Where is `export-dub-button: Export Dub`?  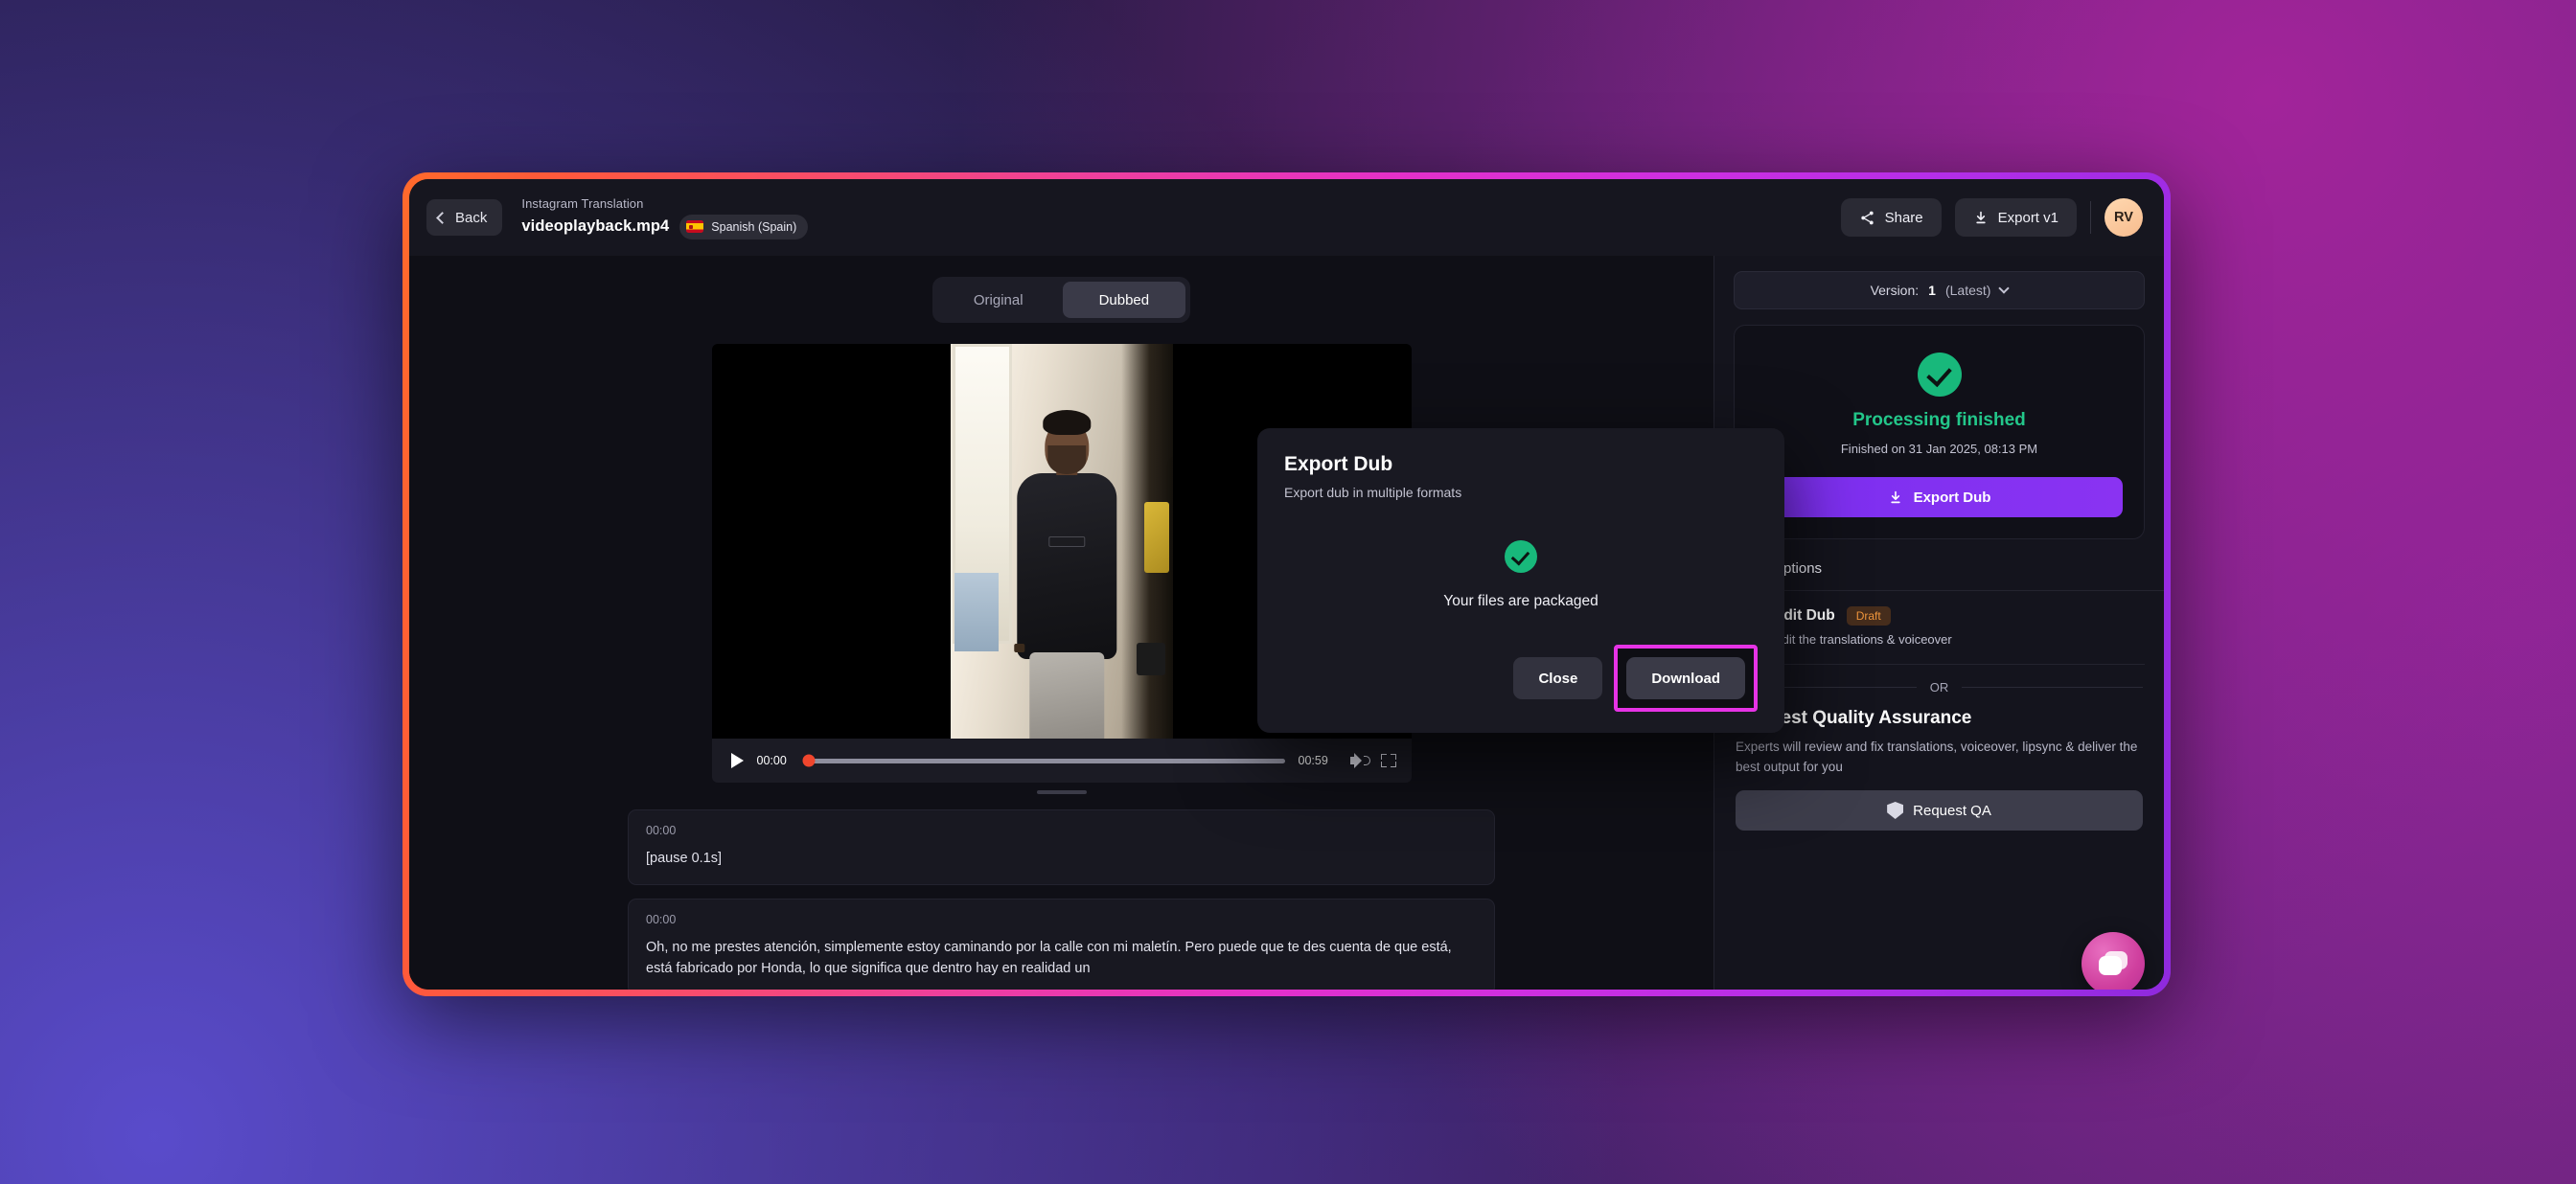
export-dub-button: Export Dub is located at coordinates (1939, 497).